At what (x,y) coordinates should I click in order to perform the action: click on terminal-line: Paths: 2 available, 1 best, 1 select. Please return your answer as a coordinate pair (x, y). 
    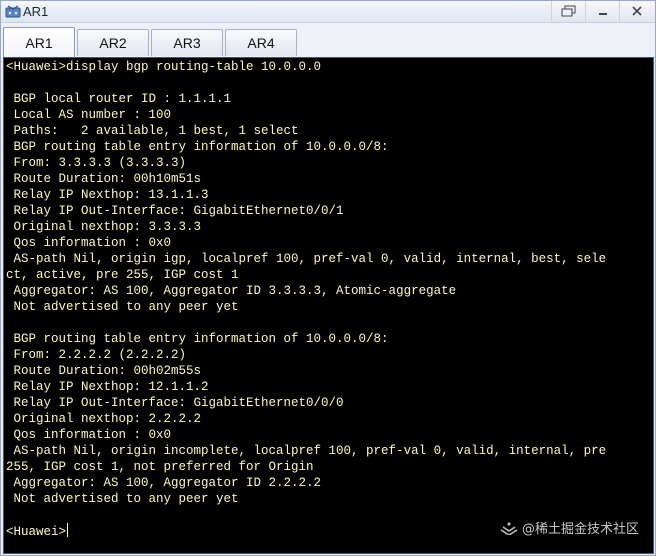
    Looking at the image, I should click on (152, 131).